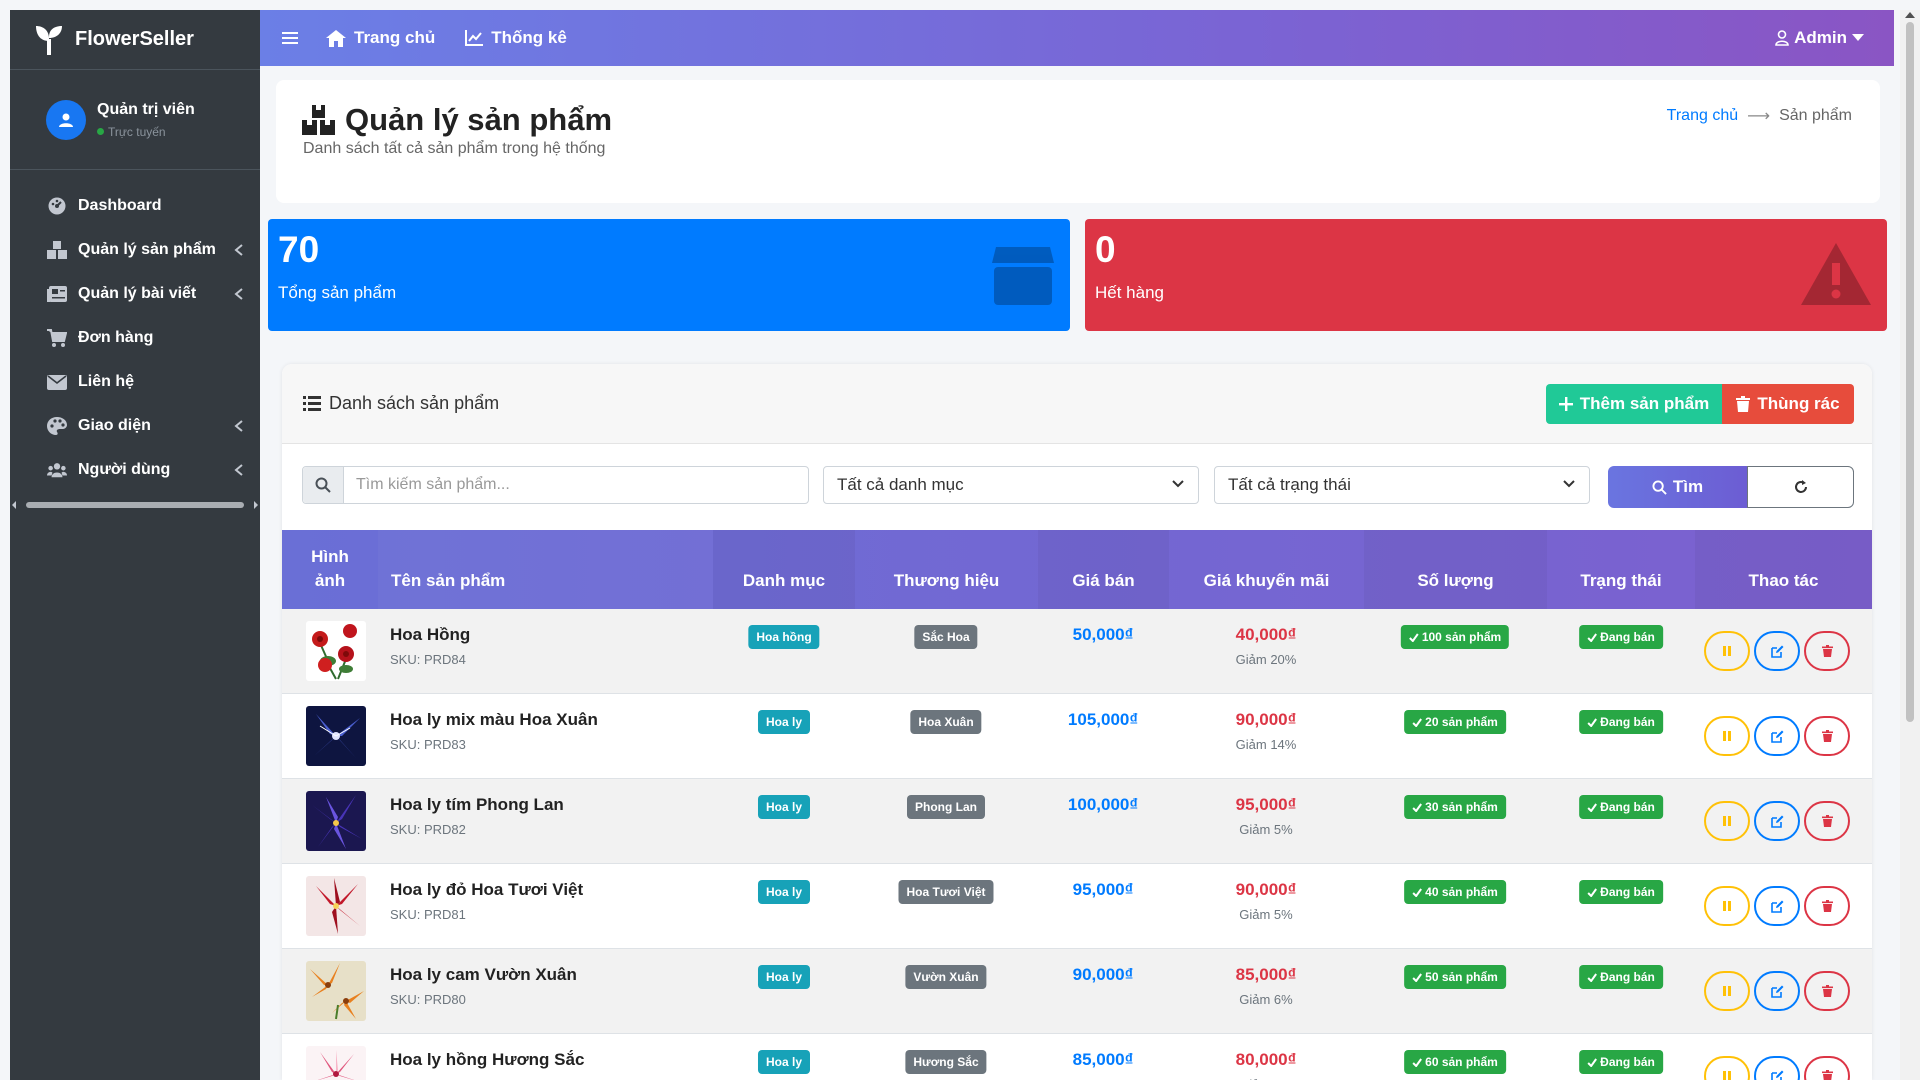  What do you see at coordinates (66, 119) in the screenshot?
I see `avatar` at bounding box center [66, 119].